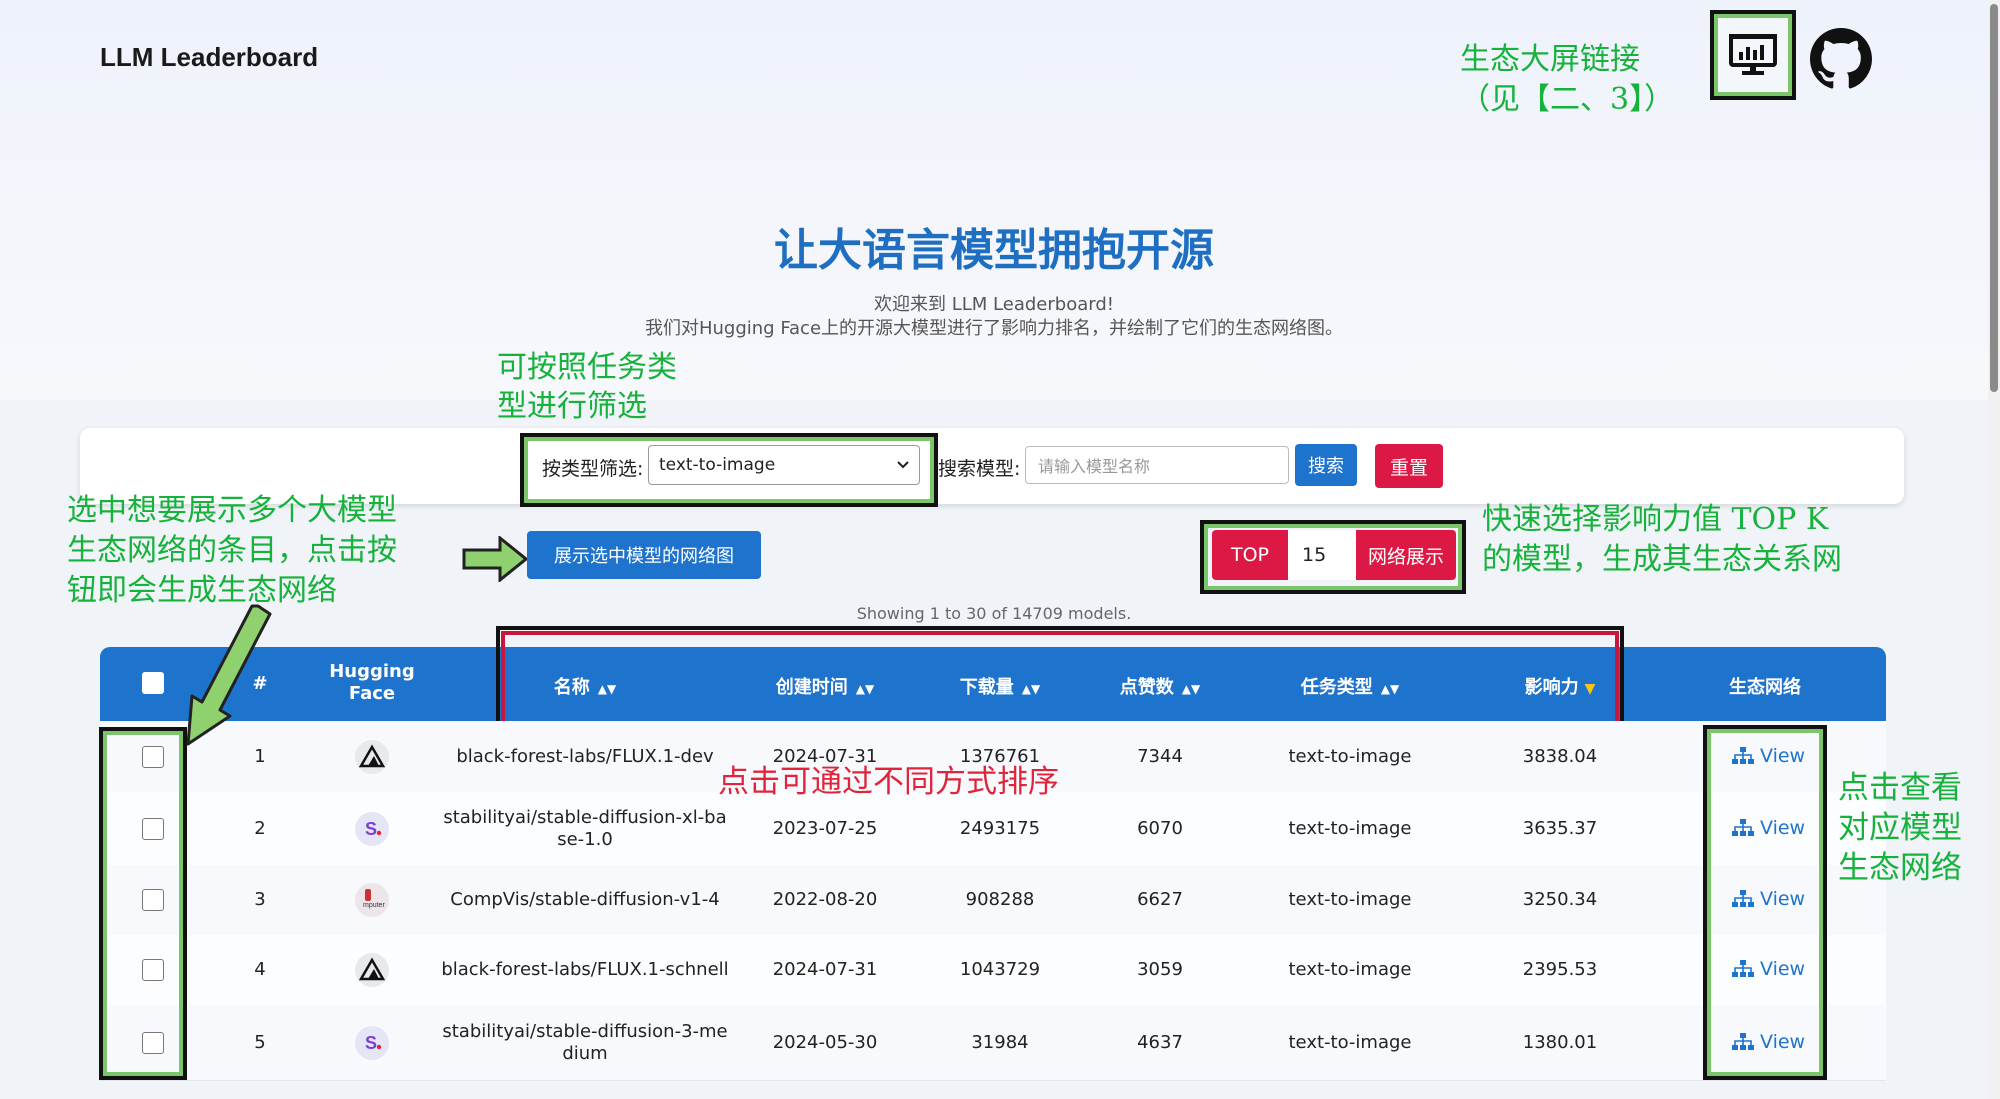 This screenshot has width=2000, height=1099. What do you see at coordinates (260, 756) in the screenshot?
I see `row-index: 1` at bounding box center [260, 756].